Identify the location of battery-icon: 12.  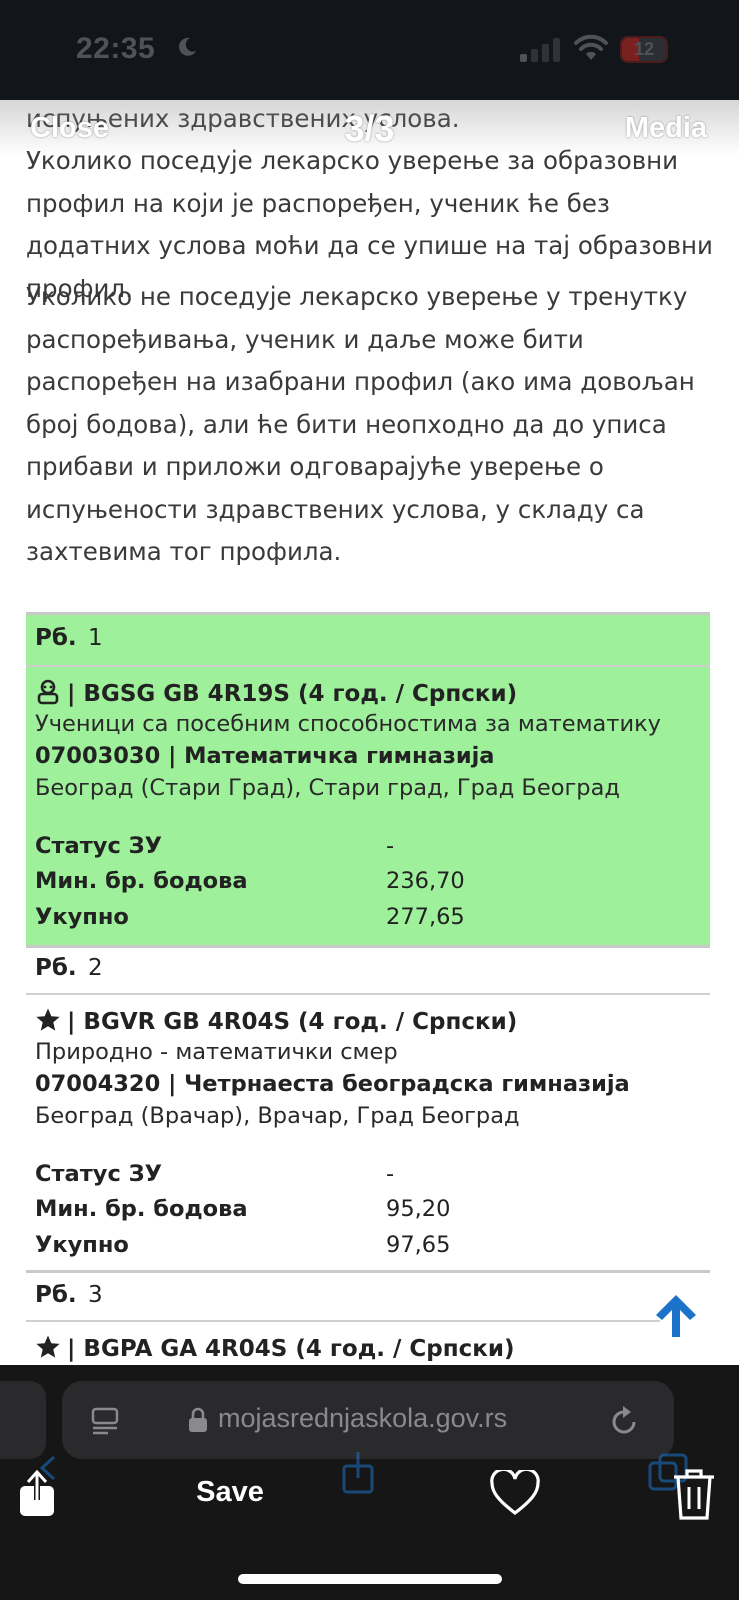
(644, 49).